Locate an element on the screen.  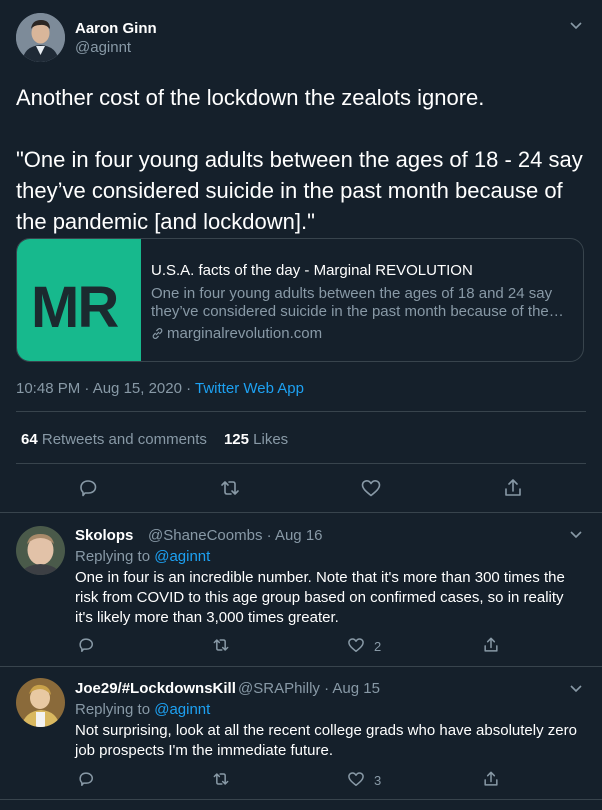
timestamp: 10:48 PM · Aug 15, 2020 · is located at coordinates (105, 388).